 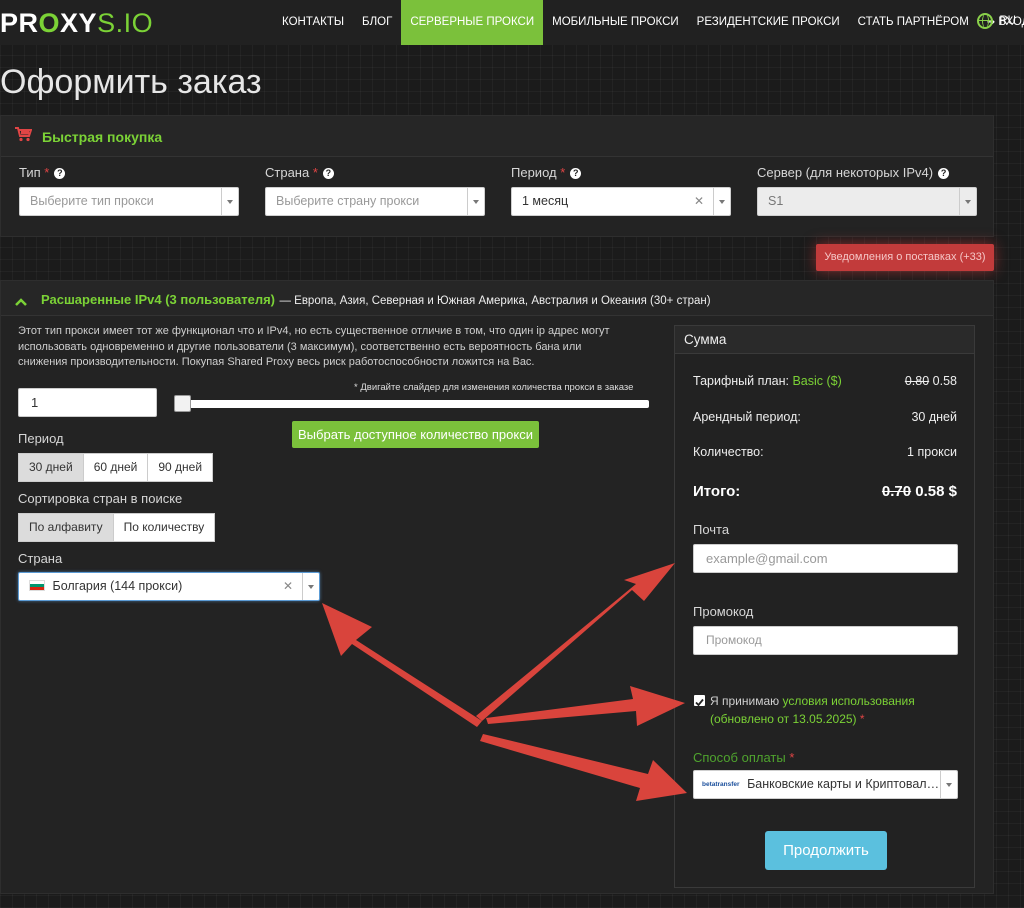 I want to click on product-country-label: Страна, so click(x=40, y=558).